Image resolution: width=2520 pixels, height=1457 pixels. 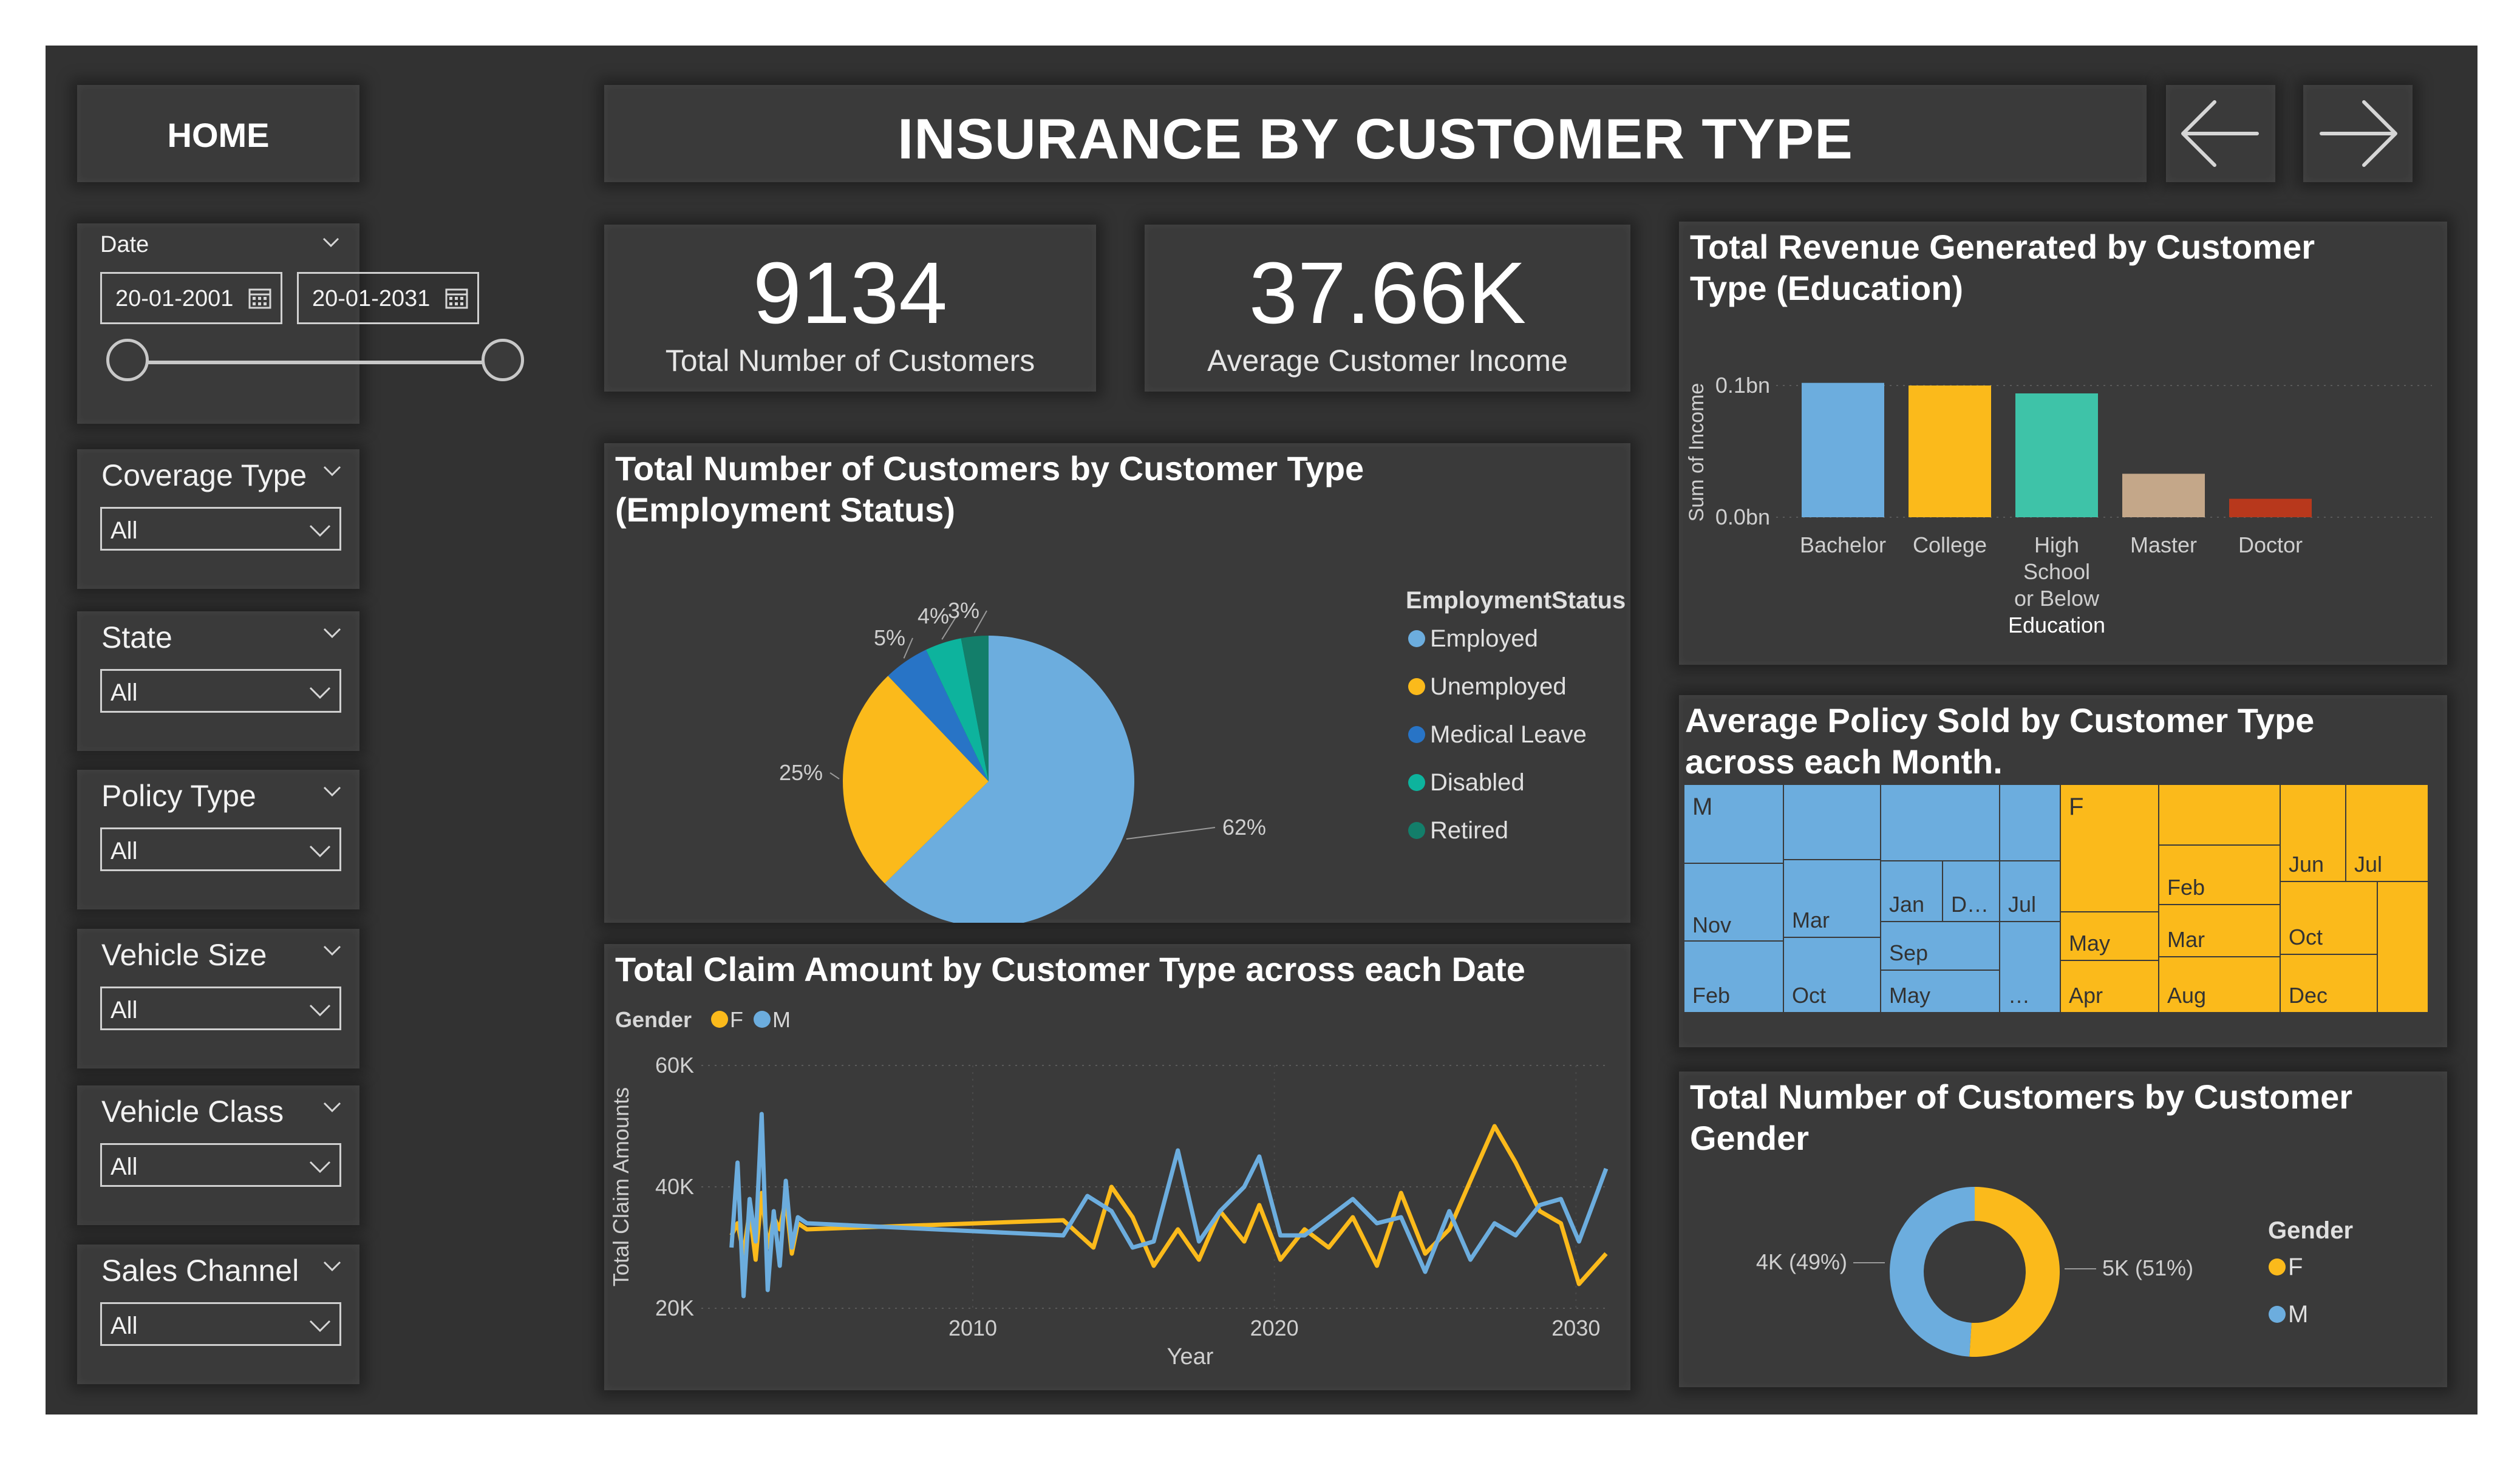 What do you see at coordinates (1696, 452) in the screenshot?
I see `y-axis-label: Sum of Income` at bounding box center [1696, 452].